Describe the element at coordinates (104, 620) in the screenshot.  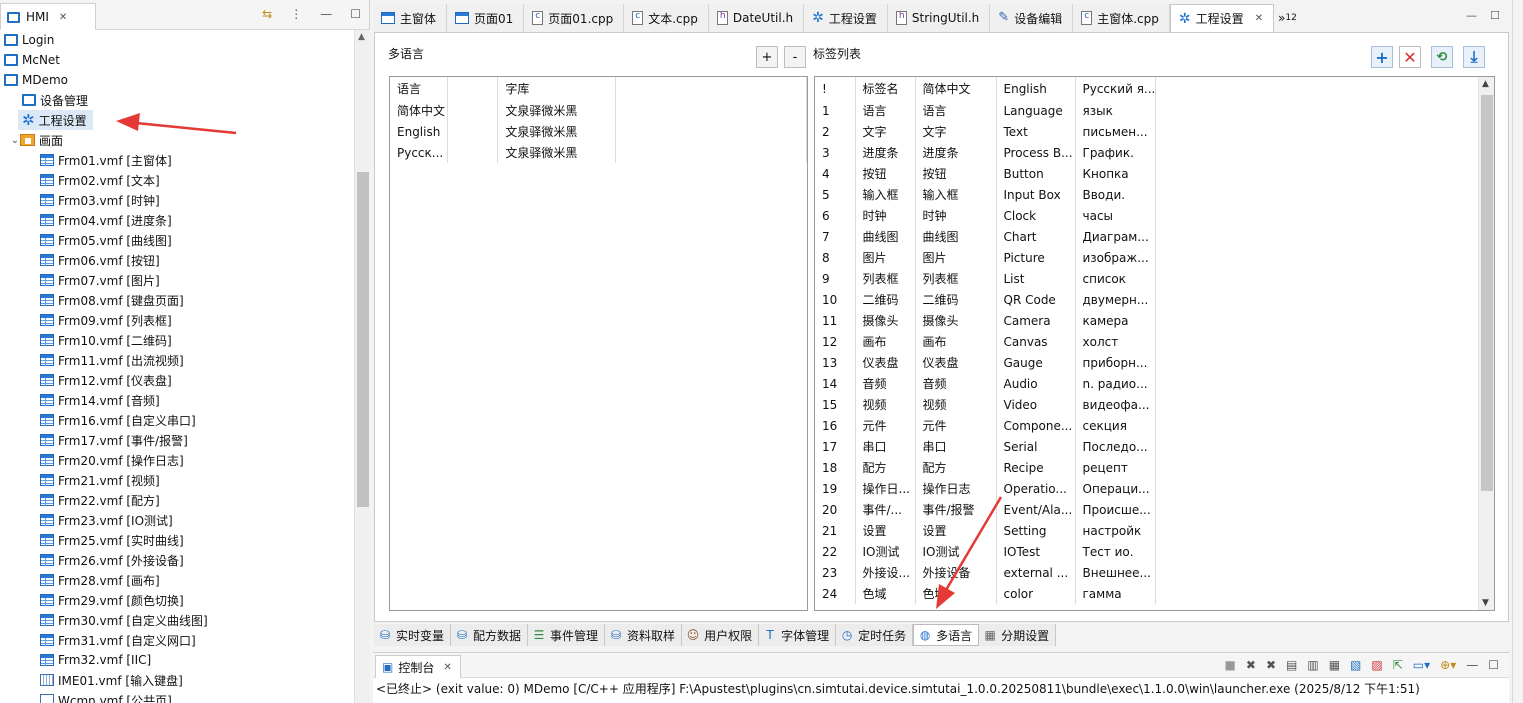
I see `tree-item: Frm30.vmf [自定义曲线图]` at that location.